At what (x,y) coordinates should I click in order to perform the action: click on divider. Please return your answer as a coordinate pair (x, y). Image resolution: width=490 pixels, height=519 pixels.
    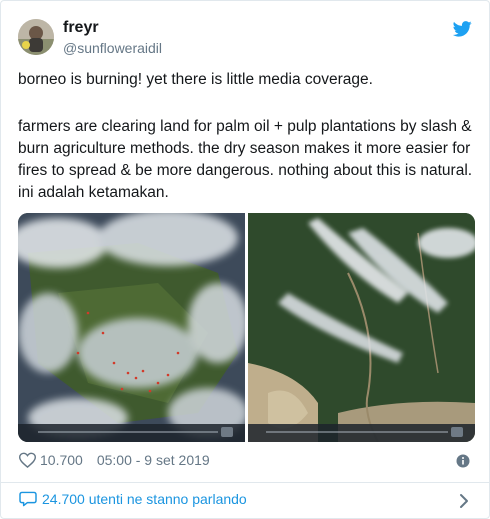
    Looking at the image, I should click on (245, 482).